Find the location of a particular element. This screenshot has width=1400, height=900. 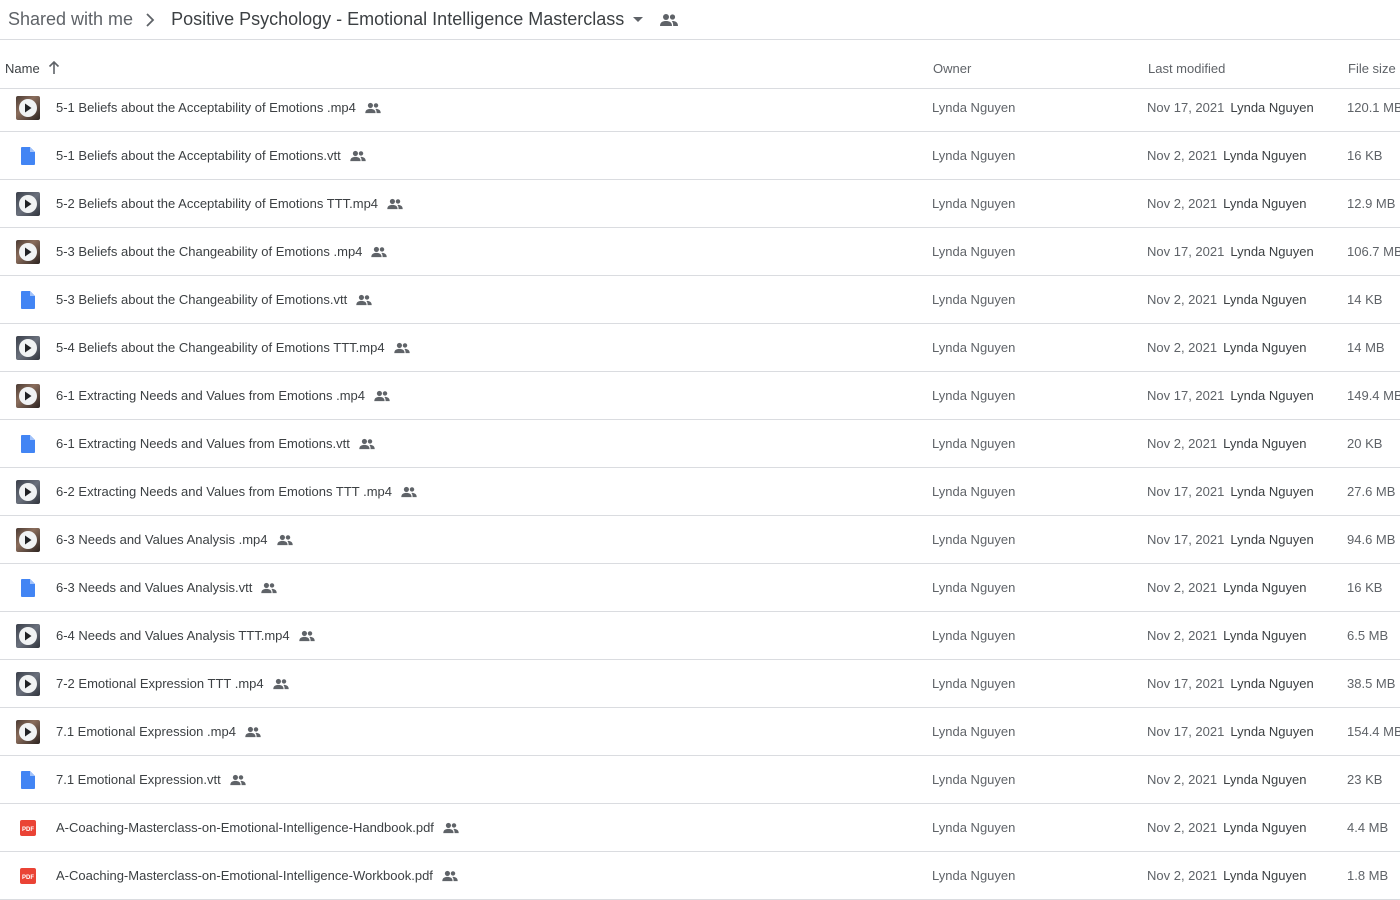

file-name-cell: 6-3 Needs and Values Analysis.vtt is located at coordinates (167, 587).